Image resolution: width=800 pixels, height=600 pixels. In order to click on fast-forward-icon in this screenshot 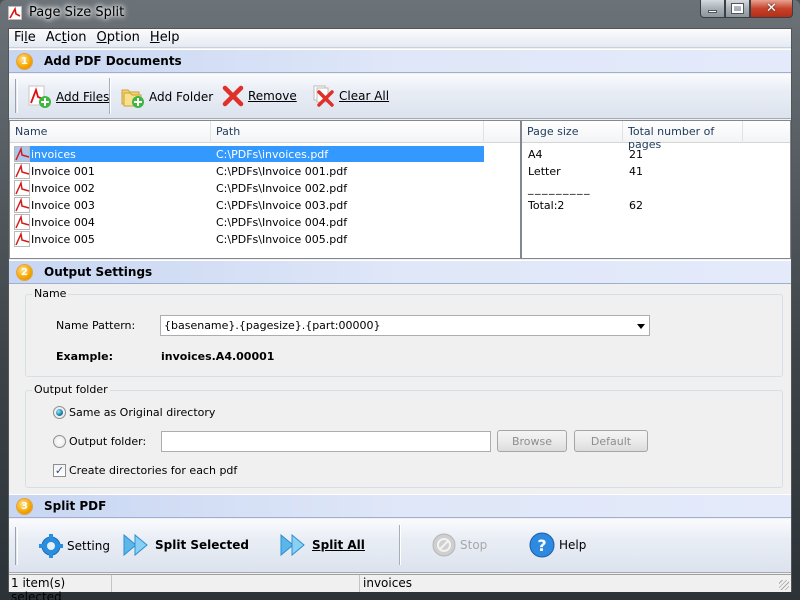, I will do `click(135, 545)`.